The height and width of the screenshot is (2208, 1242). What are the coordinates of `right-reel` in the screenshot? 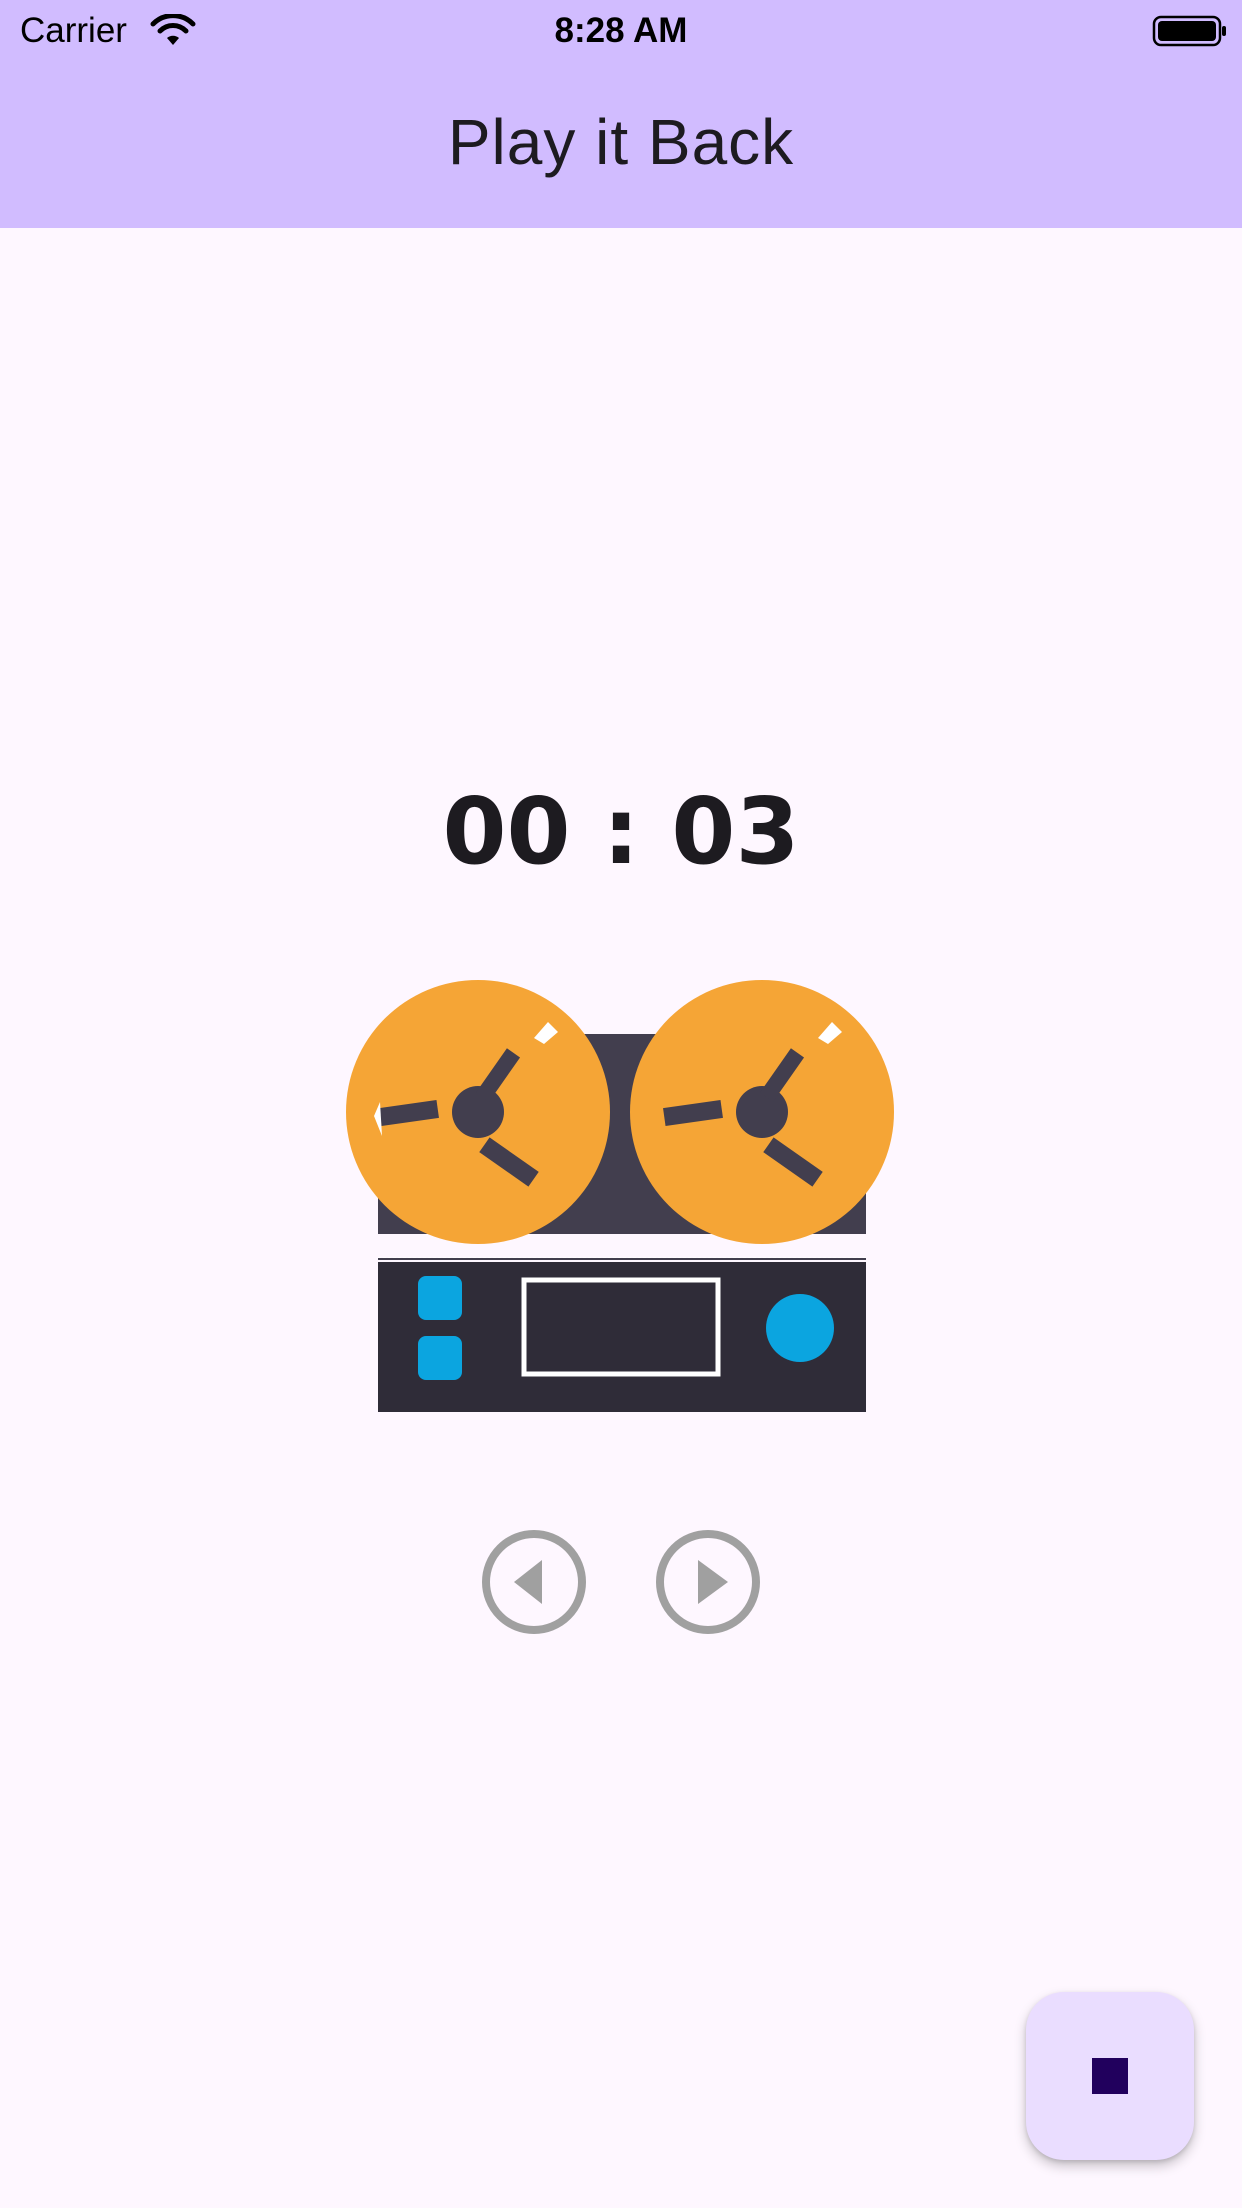 It's located at (762, 1112).